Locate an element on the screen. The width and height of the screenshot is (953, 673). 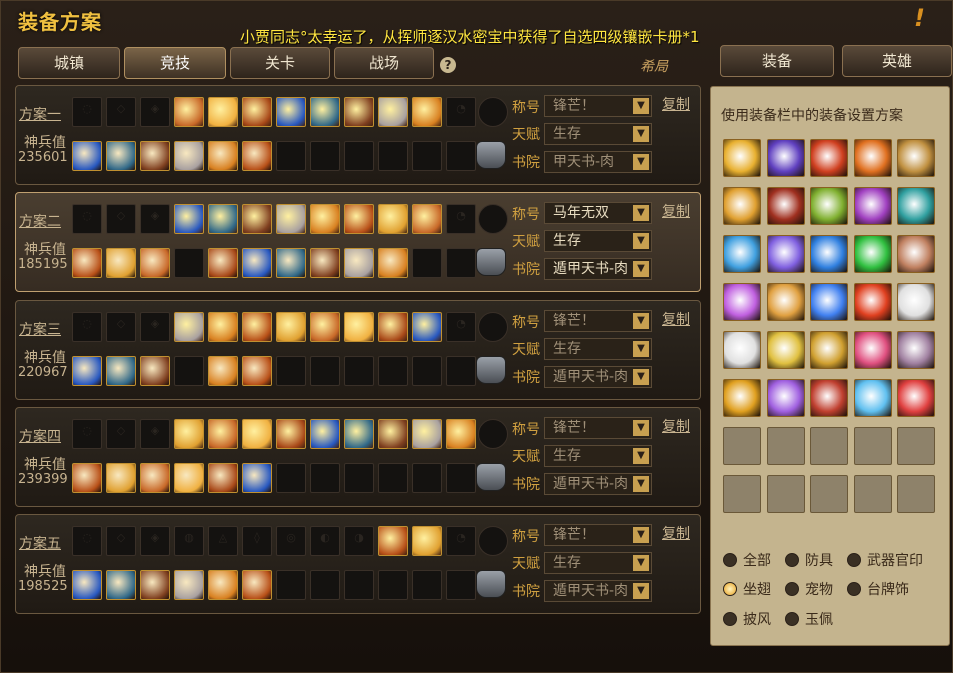
filter-radio: 全部 is located at coordinates (747, 560).